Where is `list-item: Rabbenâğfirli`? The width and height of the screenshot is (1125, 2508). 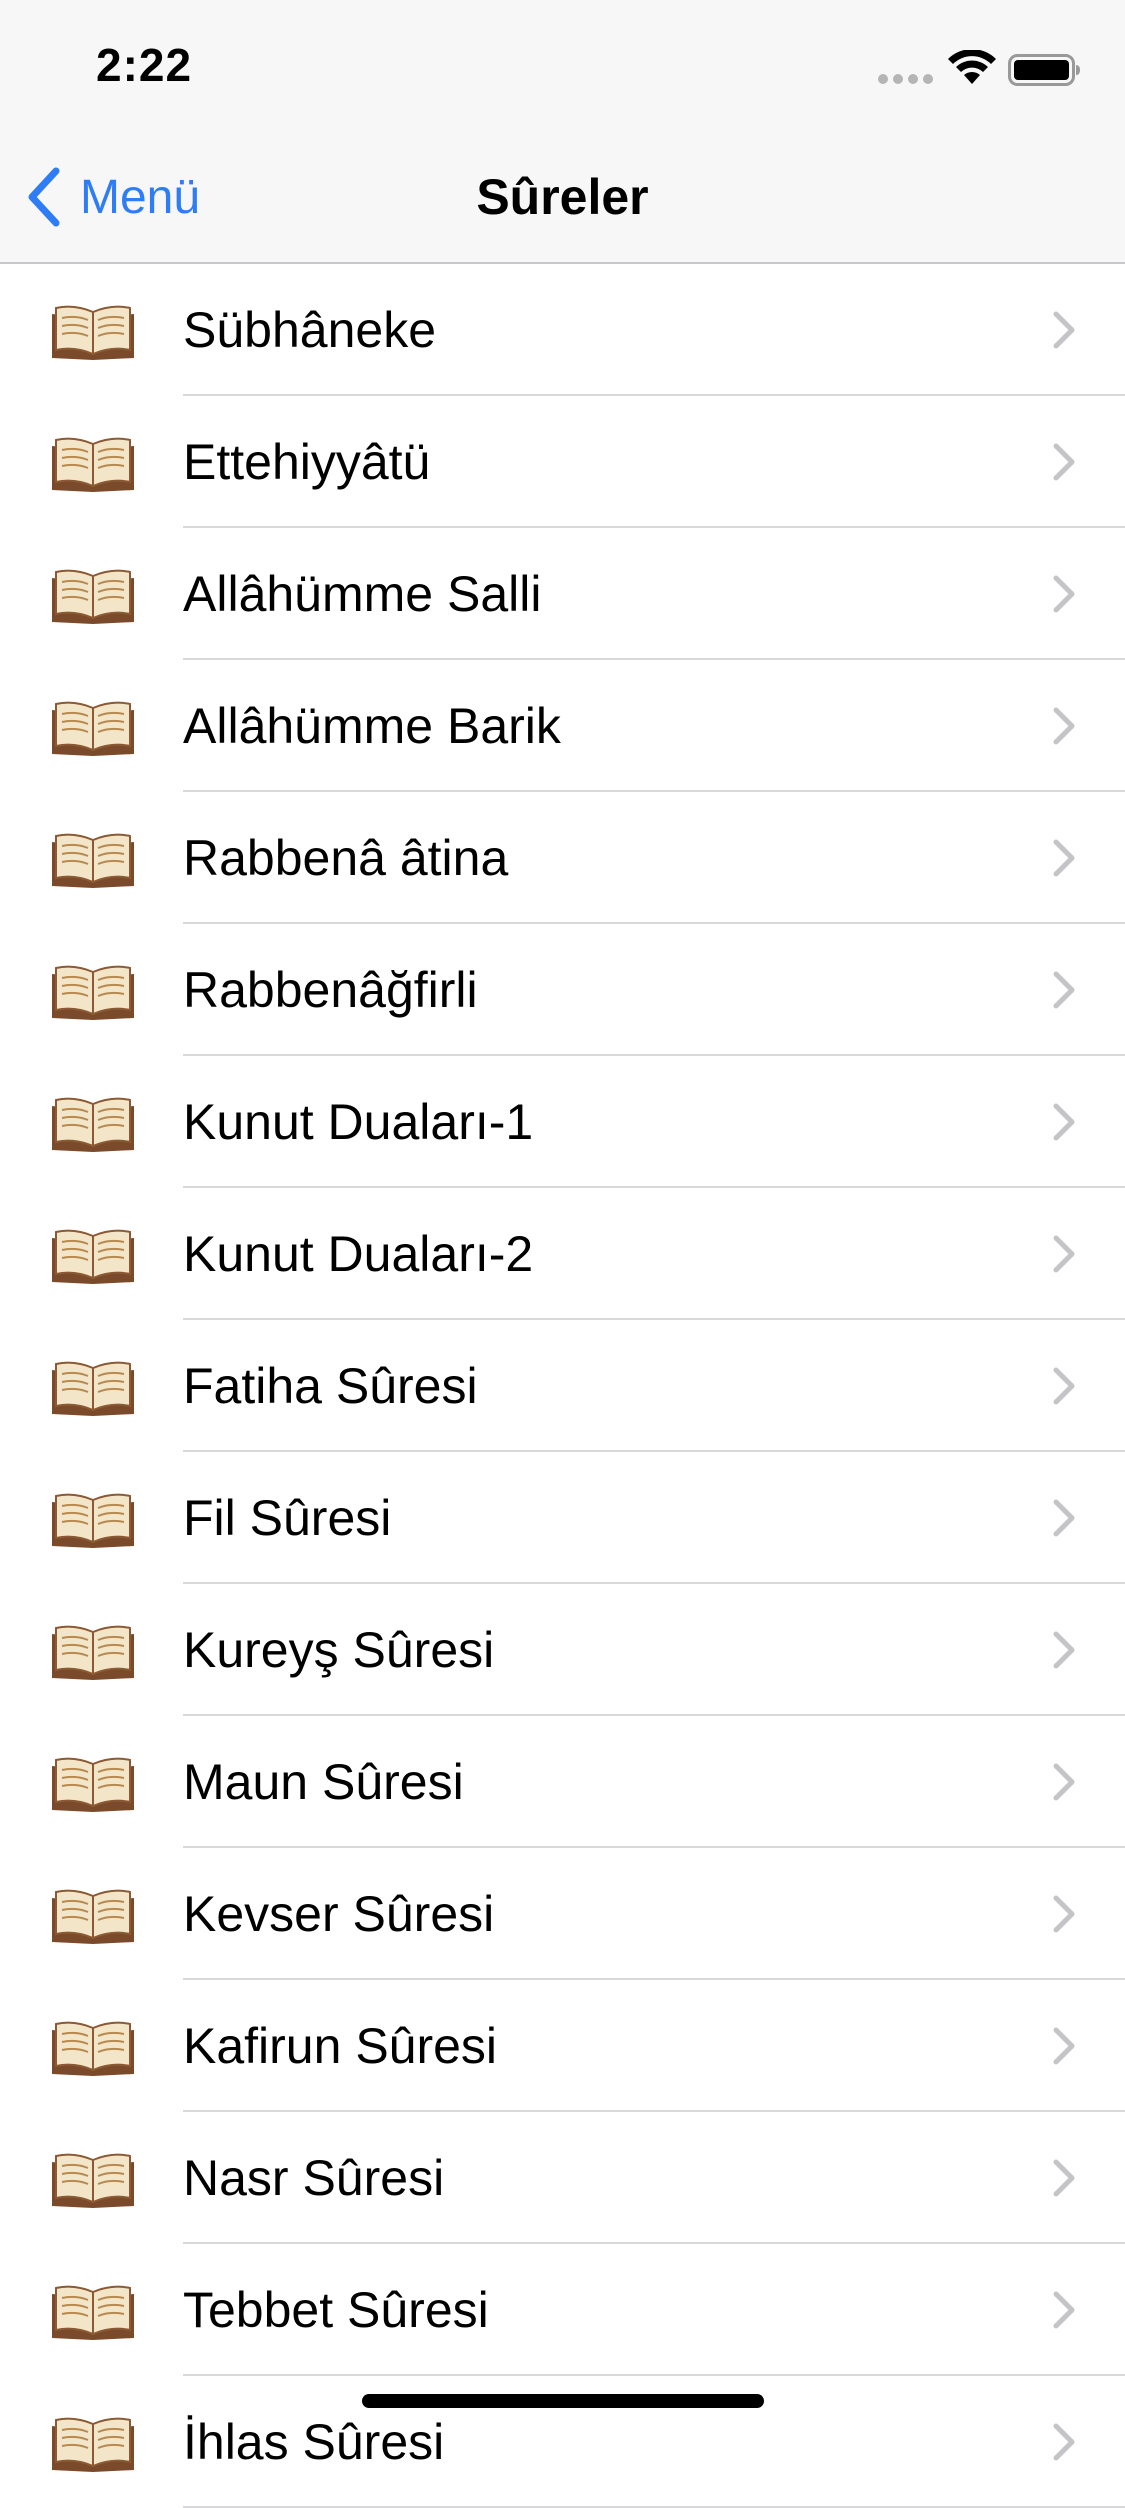
list-item: Rabbenâğfirli is located at coordinates (562, 990).